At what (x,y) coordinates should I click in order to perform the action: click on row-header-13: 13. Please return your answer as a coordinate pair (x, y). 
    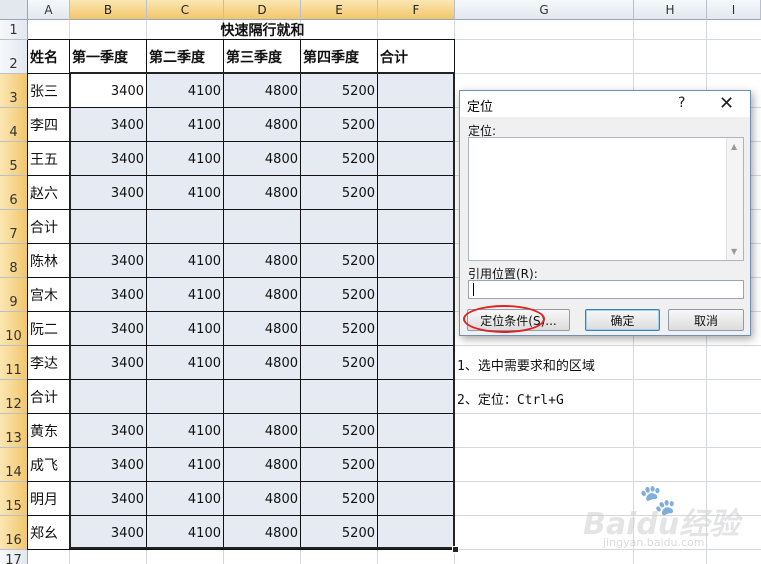
    Looking at the image, I should click on (14, 431).